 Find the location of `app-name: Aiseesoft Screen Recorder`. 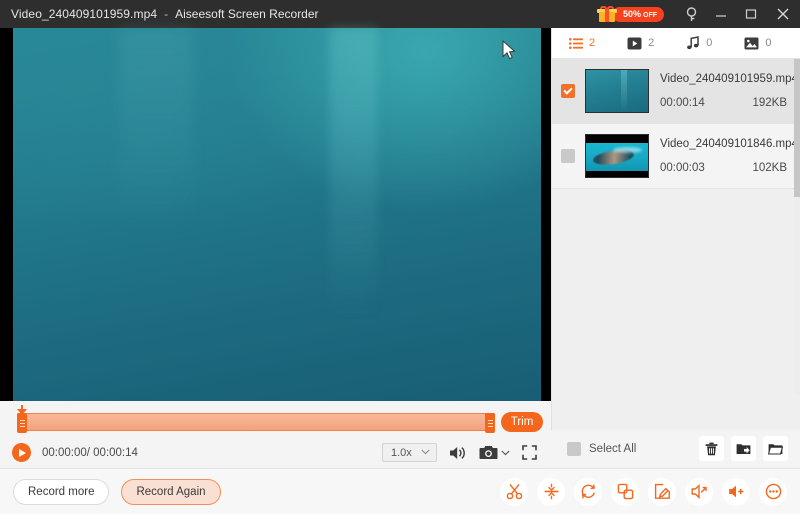

app-name: Aiseesoft Screen Recorder is located at coordinates (247, 14).